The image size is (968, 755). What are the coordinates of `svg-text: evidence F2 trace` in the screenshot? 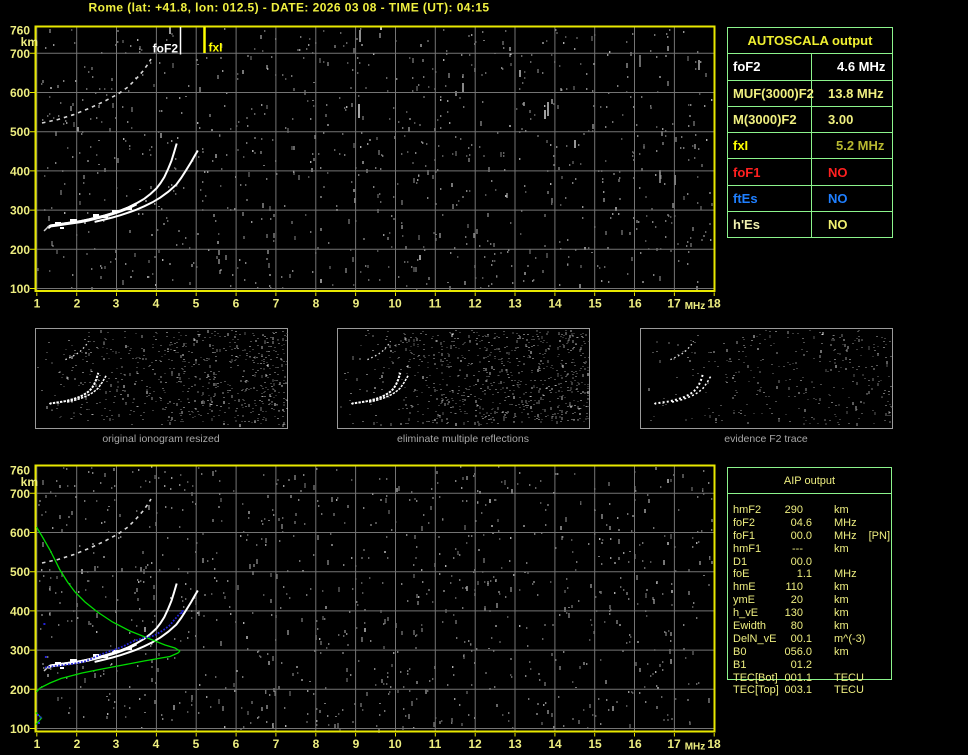 It's located at (766, 439).